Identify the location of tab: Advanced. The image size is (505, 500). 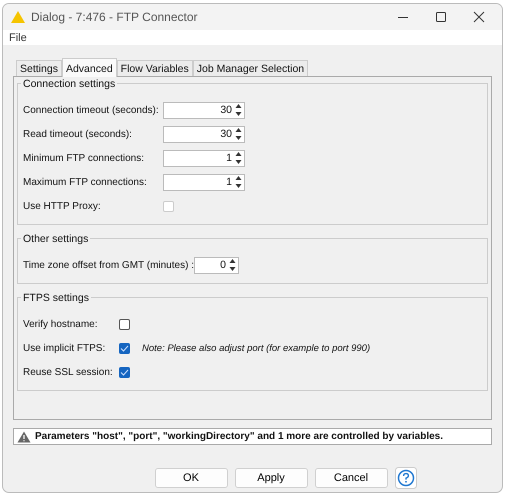
(89, 67).